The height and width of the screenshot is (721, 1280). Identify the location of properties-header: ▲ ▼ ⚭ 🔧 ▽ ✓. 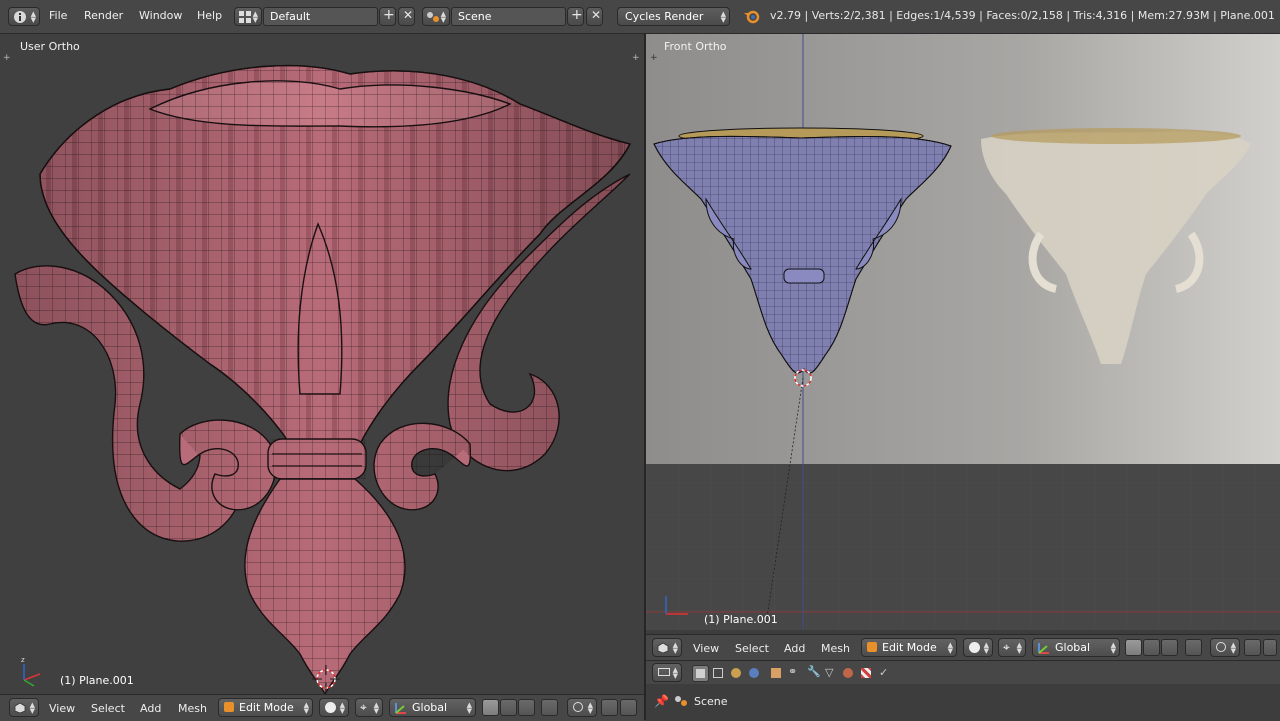
(963, 672).